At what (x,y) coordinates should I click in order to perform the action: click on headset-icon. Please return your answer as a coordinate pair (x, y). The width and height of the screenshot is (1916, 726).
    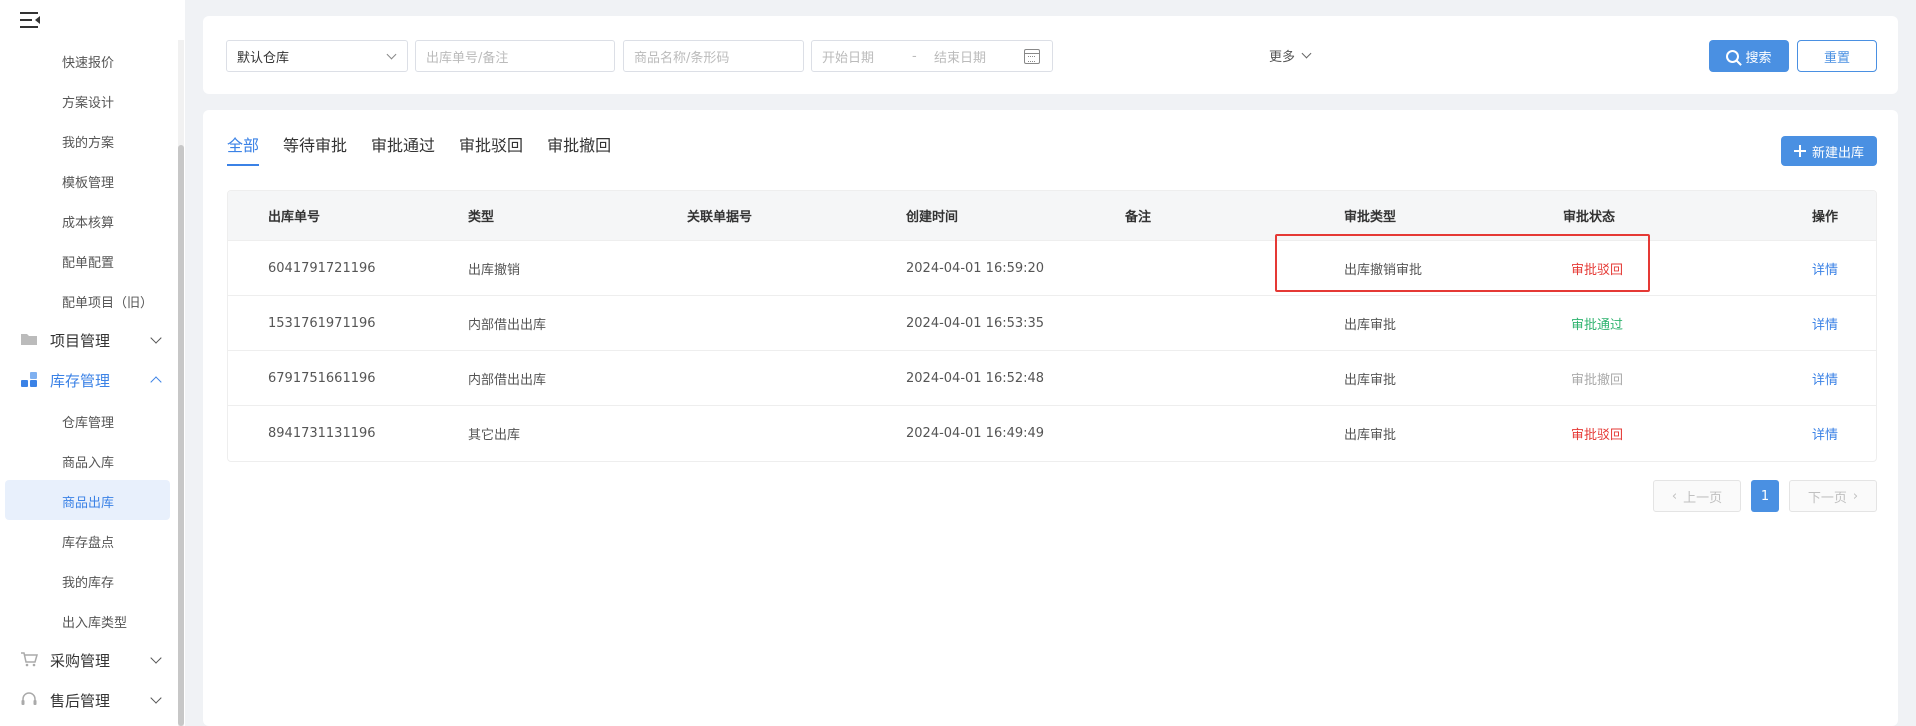
    Looking at the image, I should click on (30, 700).